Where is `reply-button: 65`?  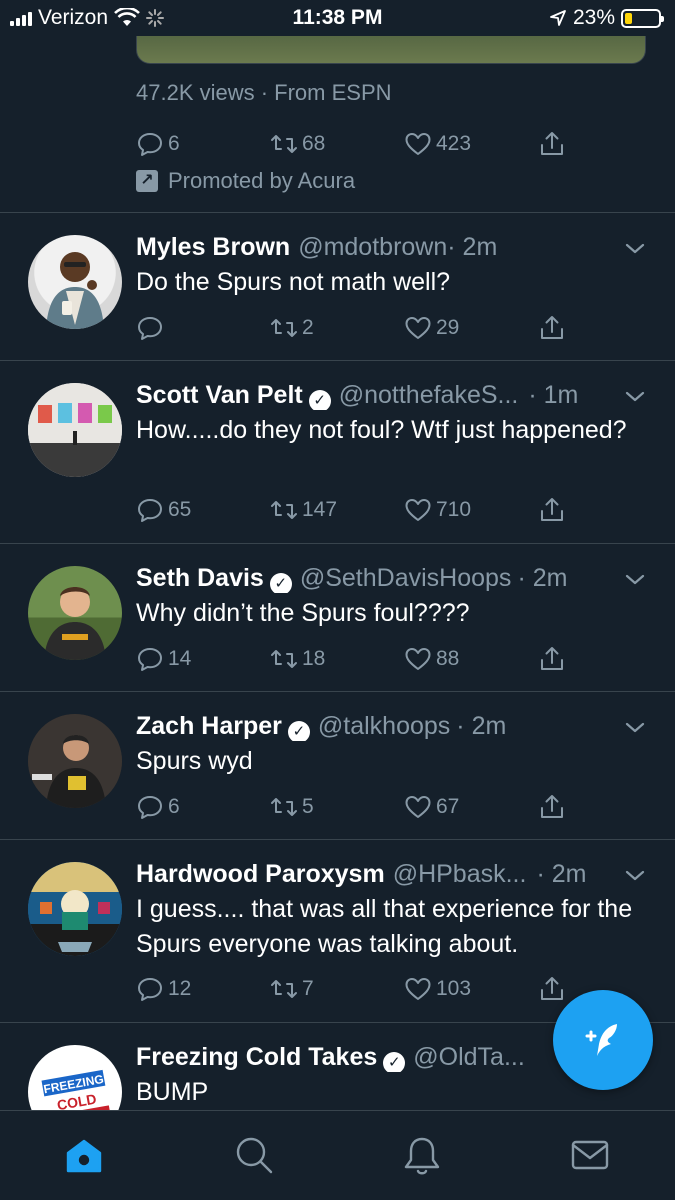
reply-button: 65 is located at coordinates (163, 510).